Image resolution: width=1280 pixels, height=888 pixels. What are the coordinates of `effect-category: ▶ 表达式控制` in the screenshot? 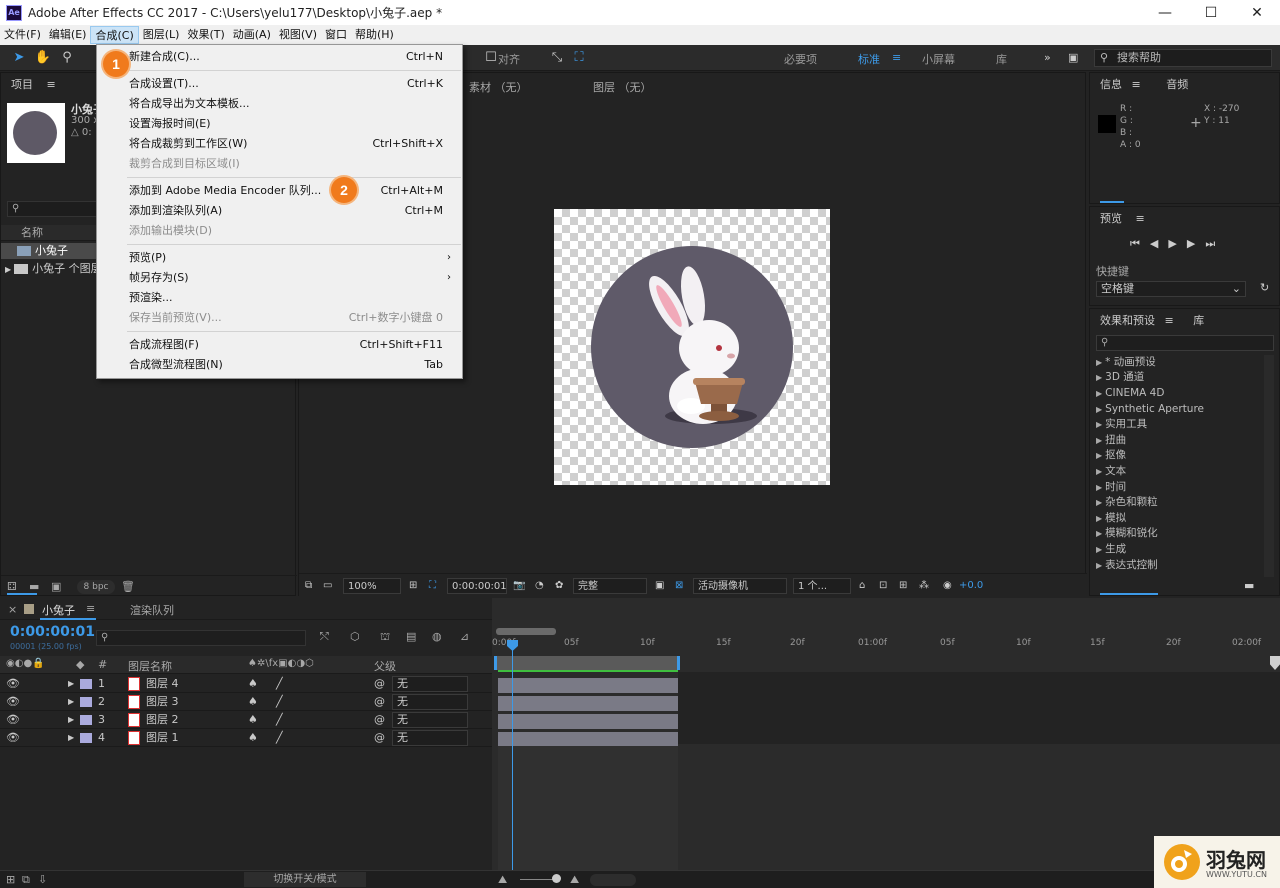 It's located at (1127, 565).